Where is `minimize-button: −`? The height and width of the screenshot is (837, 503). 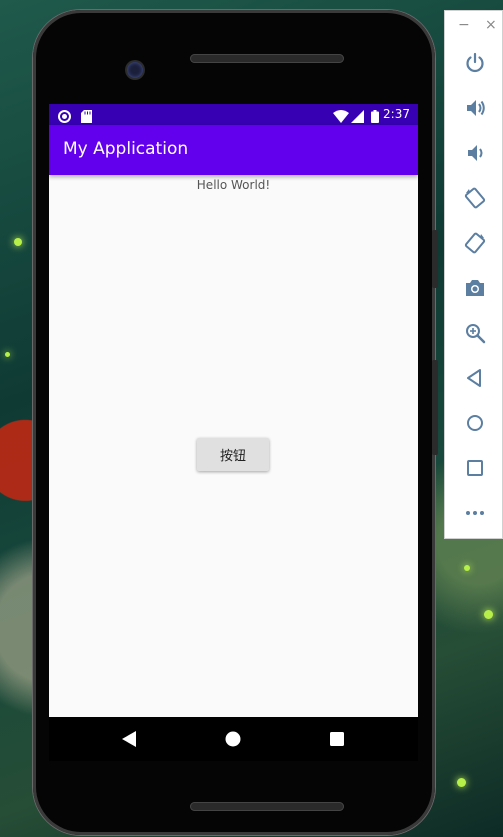 minimize-button: − is located at coordinates (464, 25).